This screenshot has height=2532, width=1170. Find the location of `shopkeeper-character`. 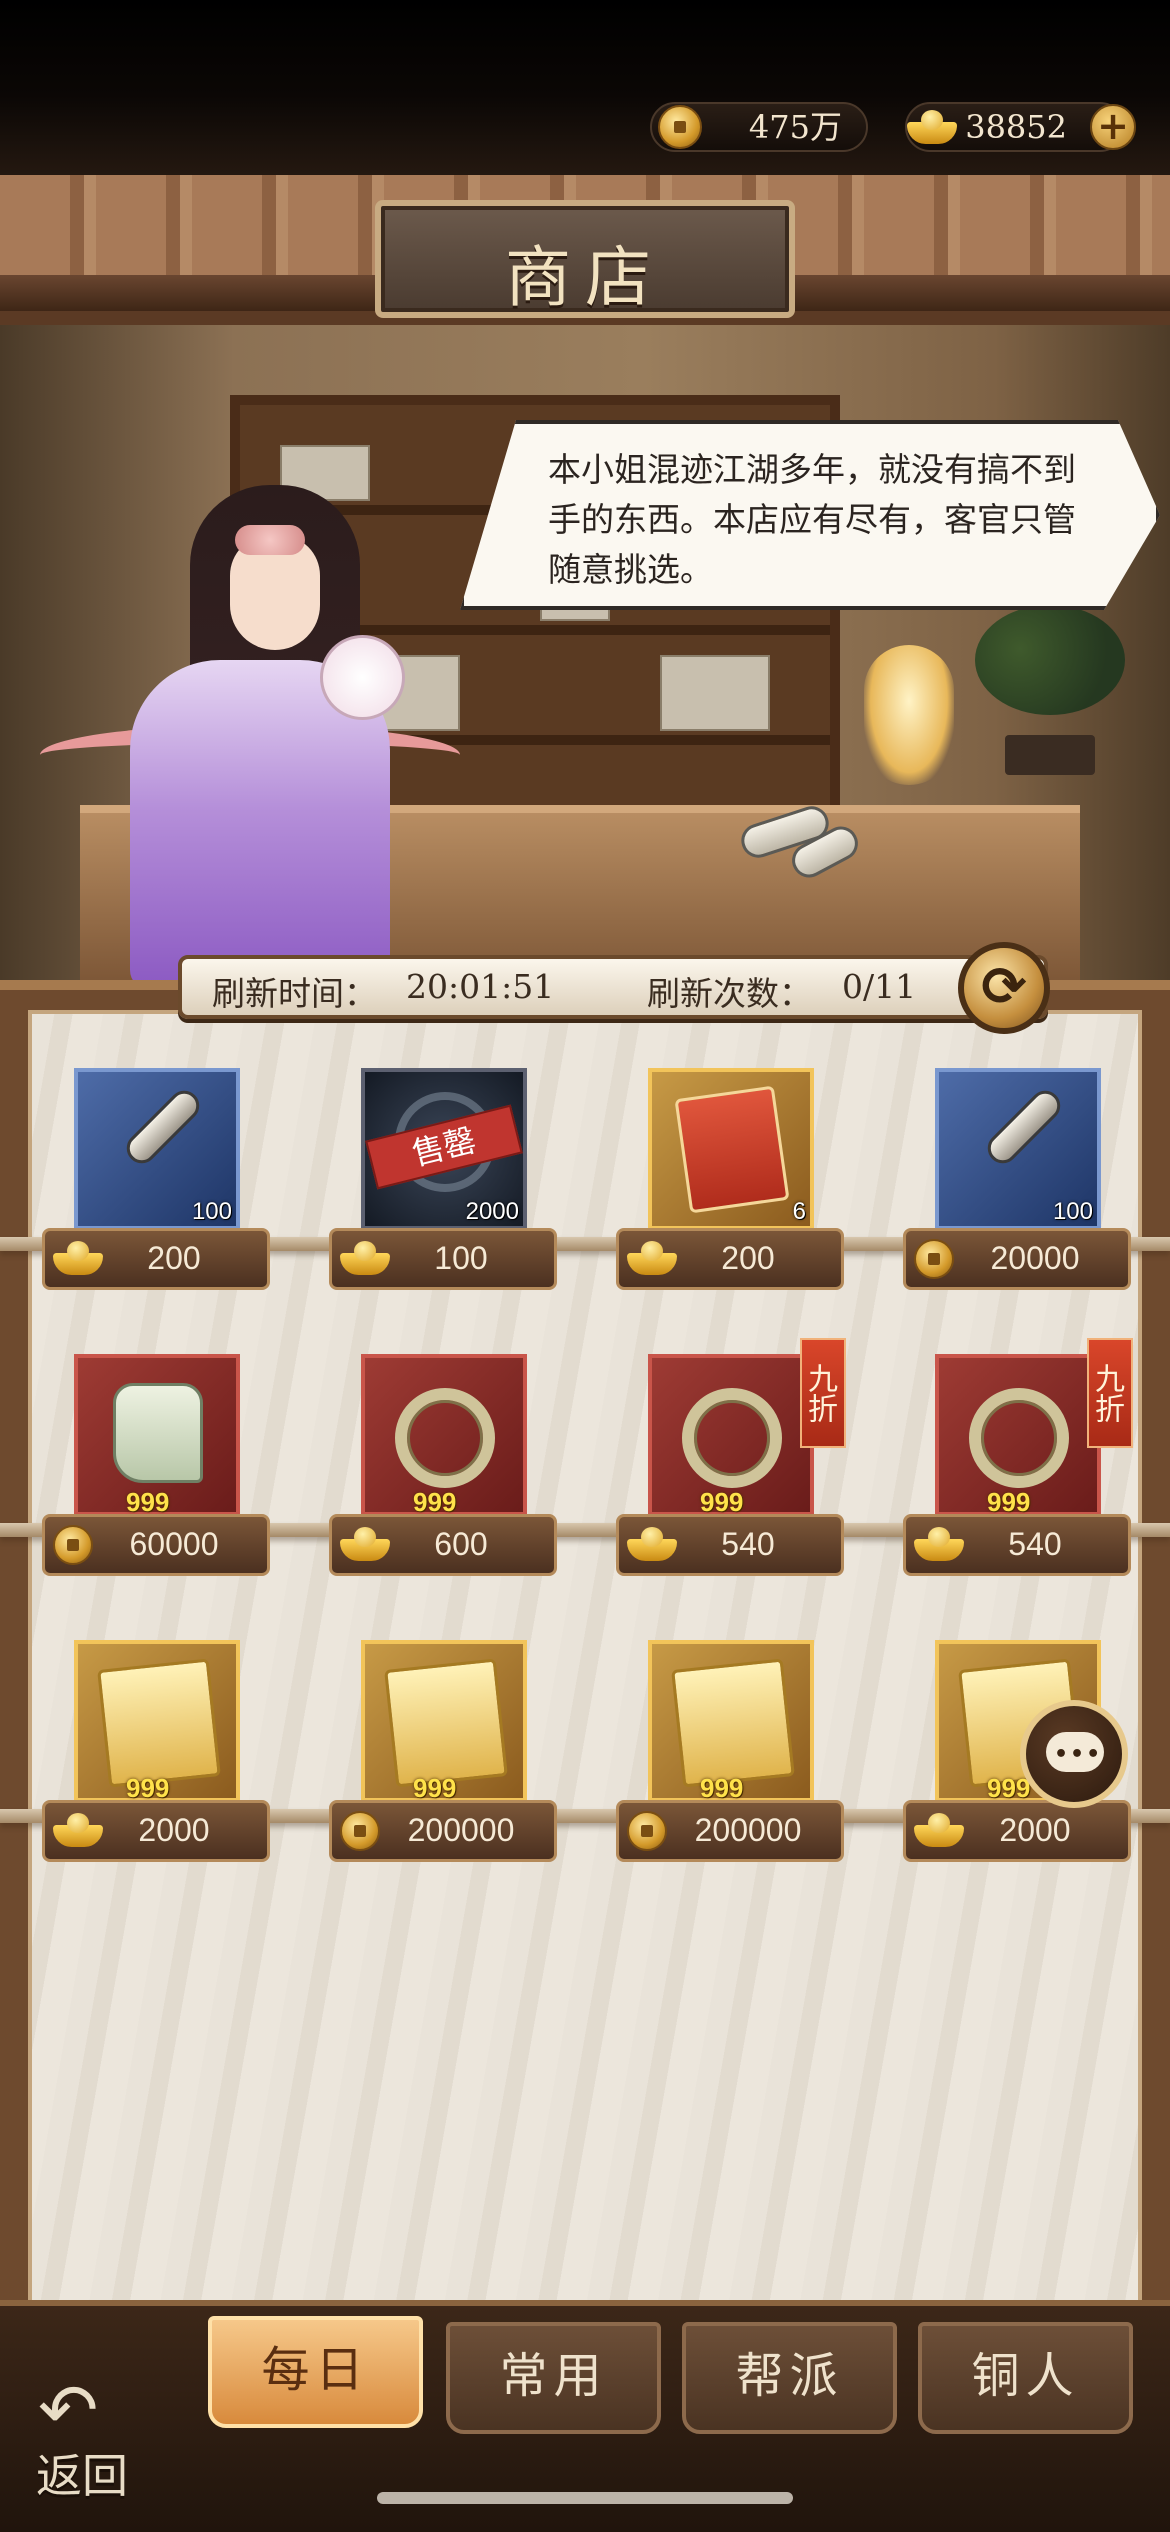

shopkeeper-character is located at coordinates (250, 707).